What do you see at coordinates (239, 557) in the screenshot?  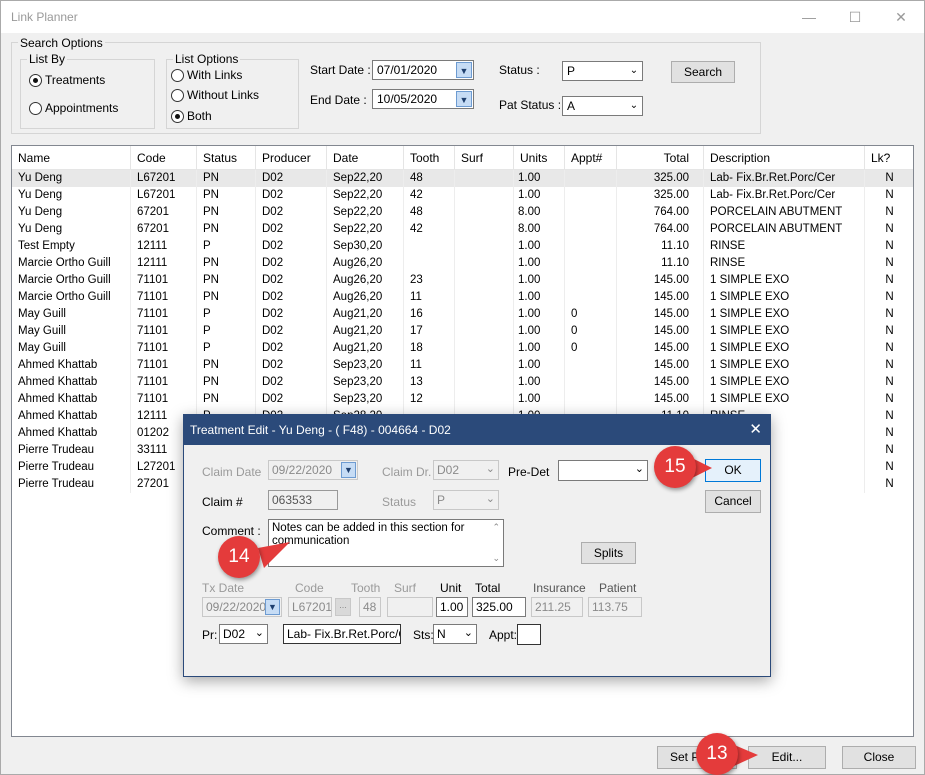 I see `callout-14: 14` at bounding box center [239, 557].